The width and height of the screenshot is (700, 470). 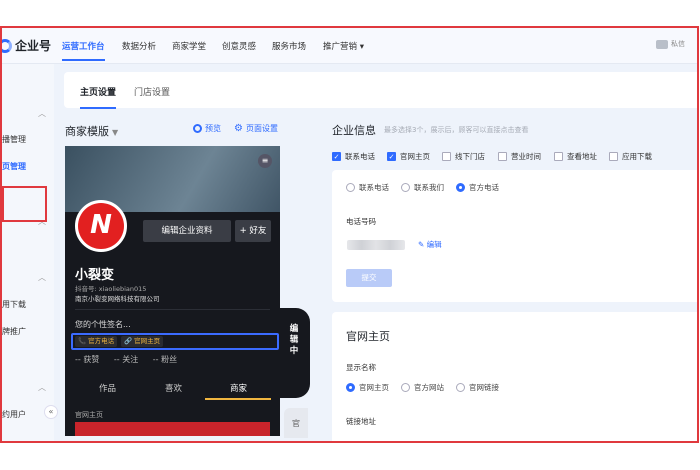 I want to click on gear-icon: ⚙, so click(x=238, y=128).